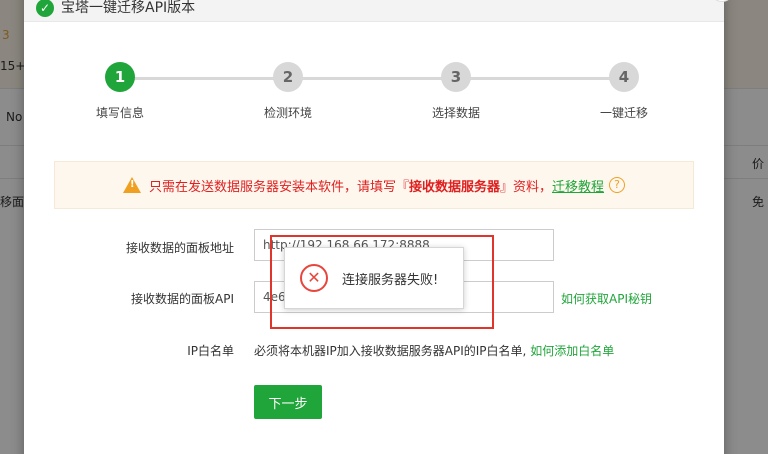  What do you see at coordinates (572, 351) in the screenshot?
I see `add-whitelist-link: 如何添加白名单` at bounding box center [572, 351].